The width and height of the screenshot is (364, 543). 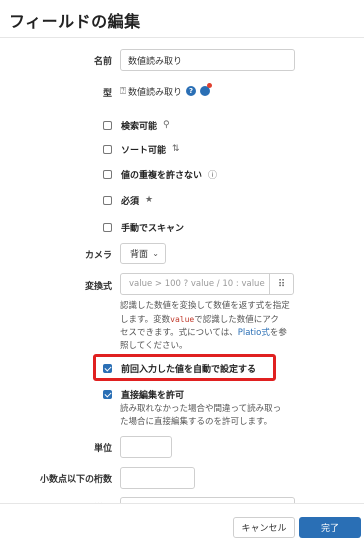 What do you see at coordinates (107, 149) in the screenshot?
I see `sort-checkbox` at bounding box center [107, 149].